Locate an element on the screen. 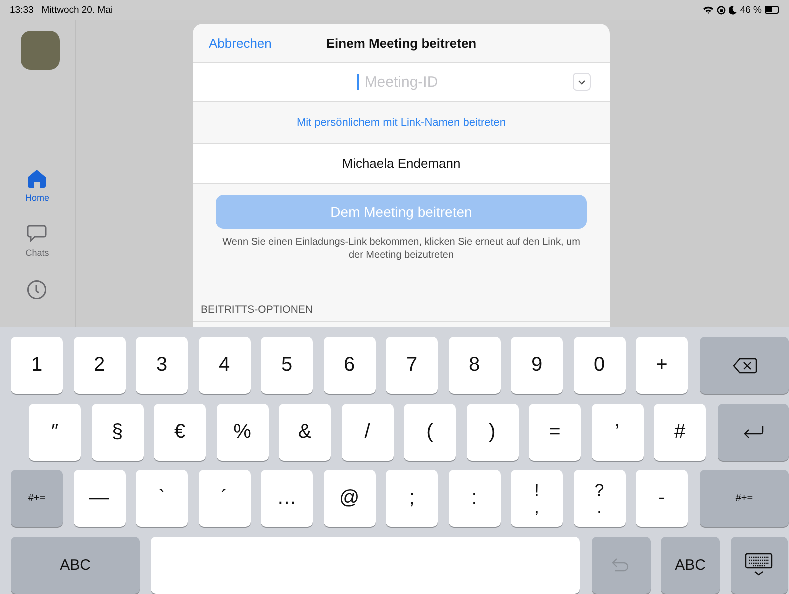 Image resolution: width=789 pixels, height=594 pixels. dropdown-button is located at coordinates (582, 82).